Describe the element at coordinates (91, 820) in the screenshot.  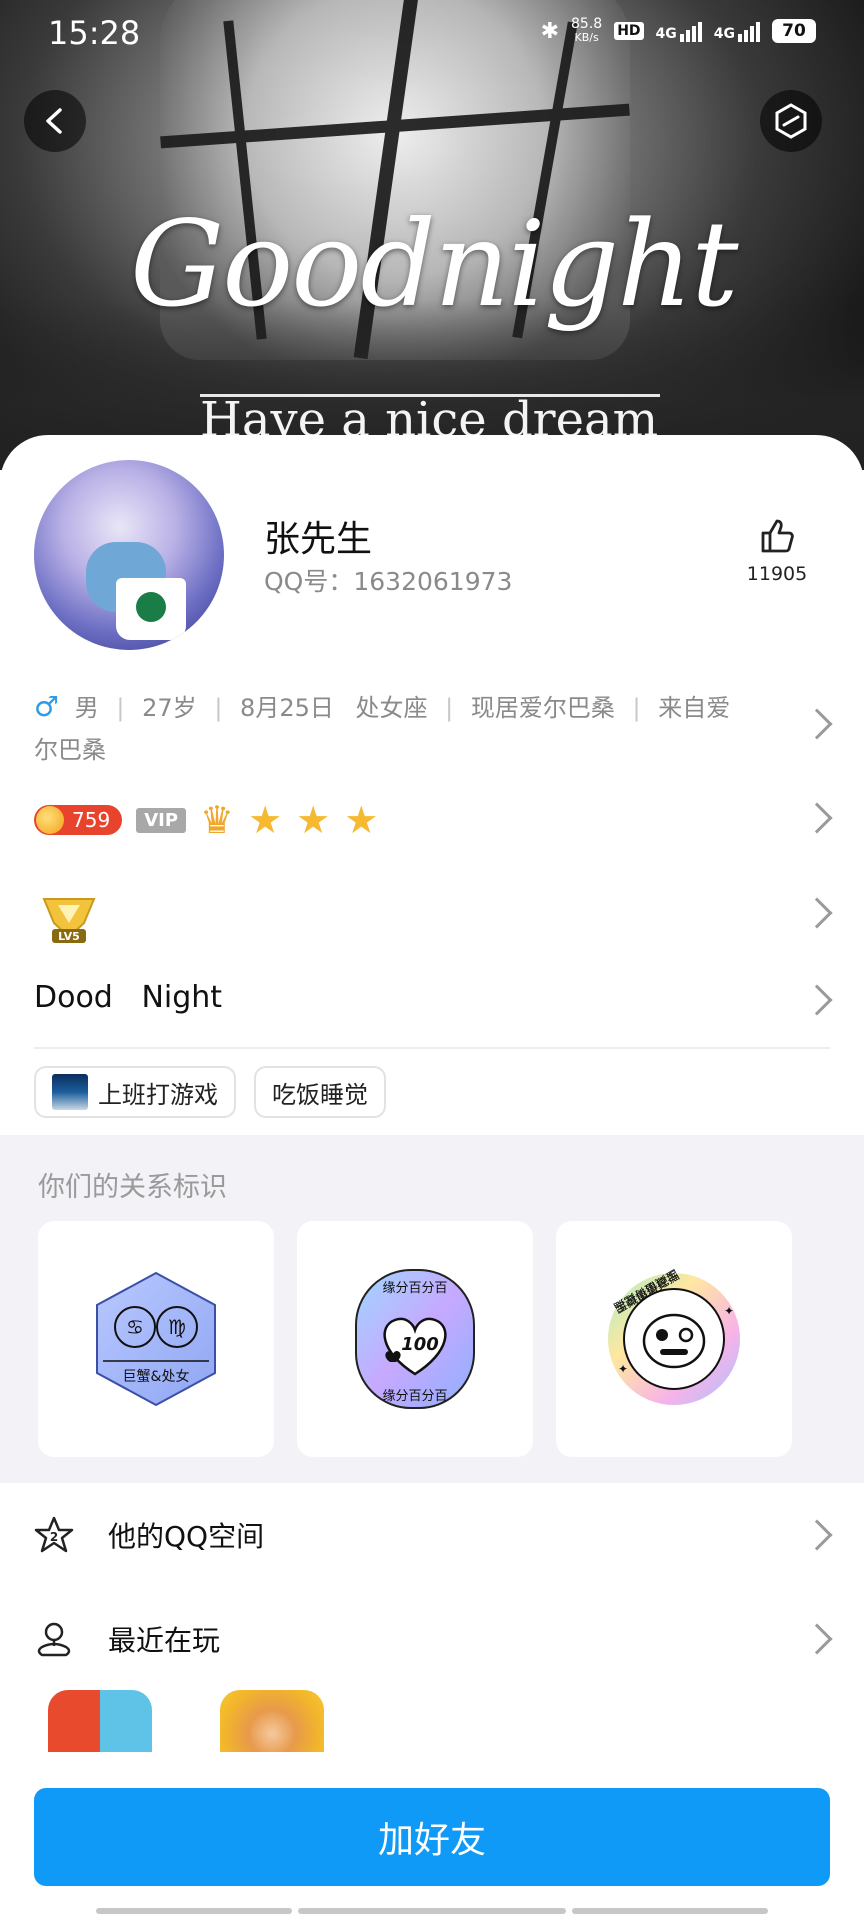
I see `coin-count: 759` at that location.